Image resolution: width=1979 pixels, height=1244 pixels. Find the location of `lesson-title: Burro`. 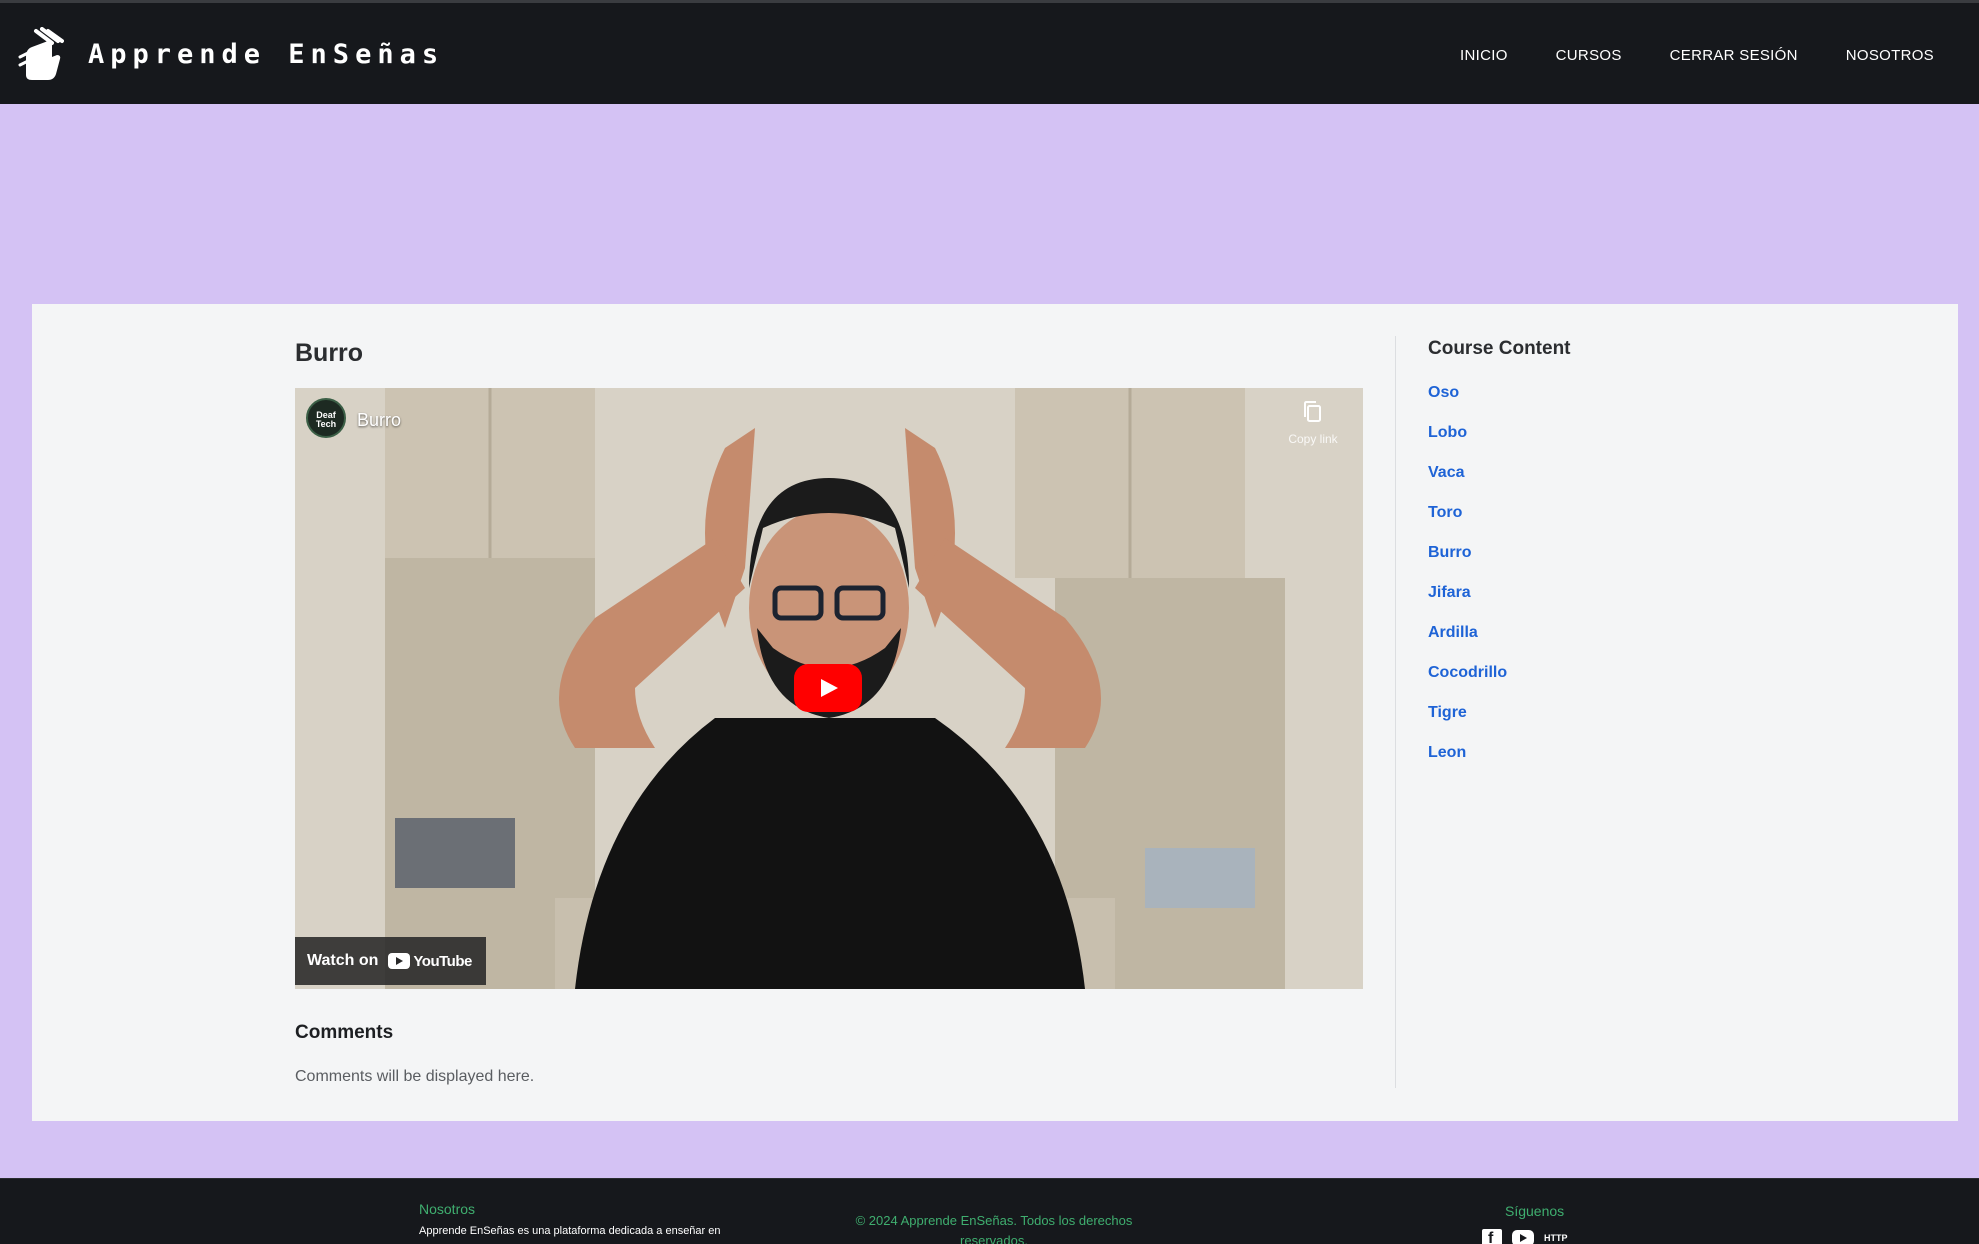

lesson-title: Burro is located at coordinates (329, 353).